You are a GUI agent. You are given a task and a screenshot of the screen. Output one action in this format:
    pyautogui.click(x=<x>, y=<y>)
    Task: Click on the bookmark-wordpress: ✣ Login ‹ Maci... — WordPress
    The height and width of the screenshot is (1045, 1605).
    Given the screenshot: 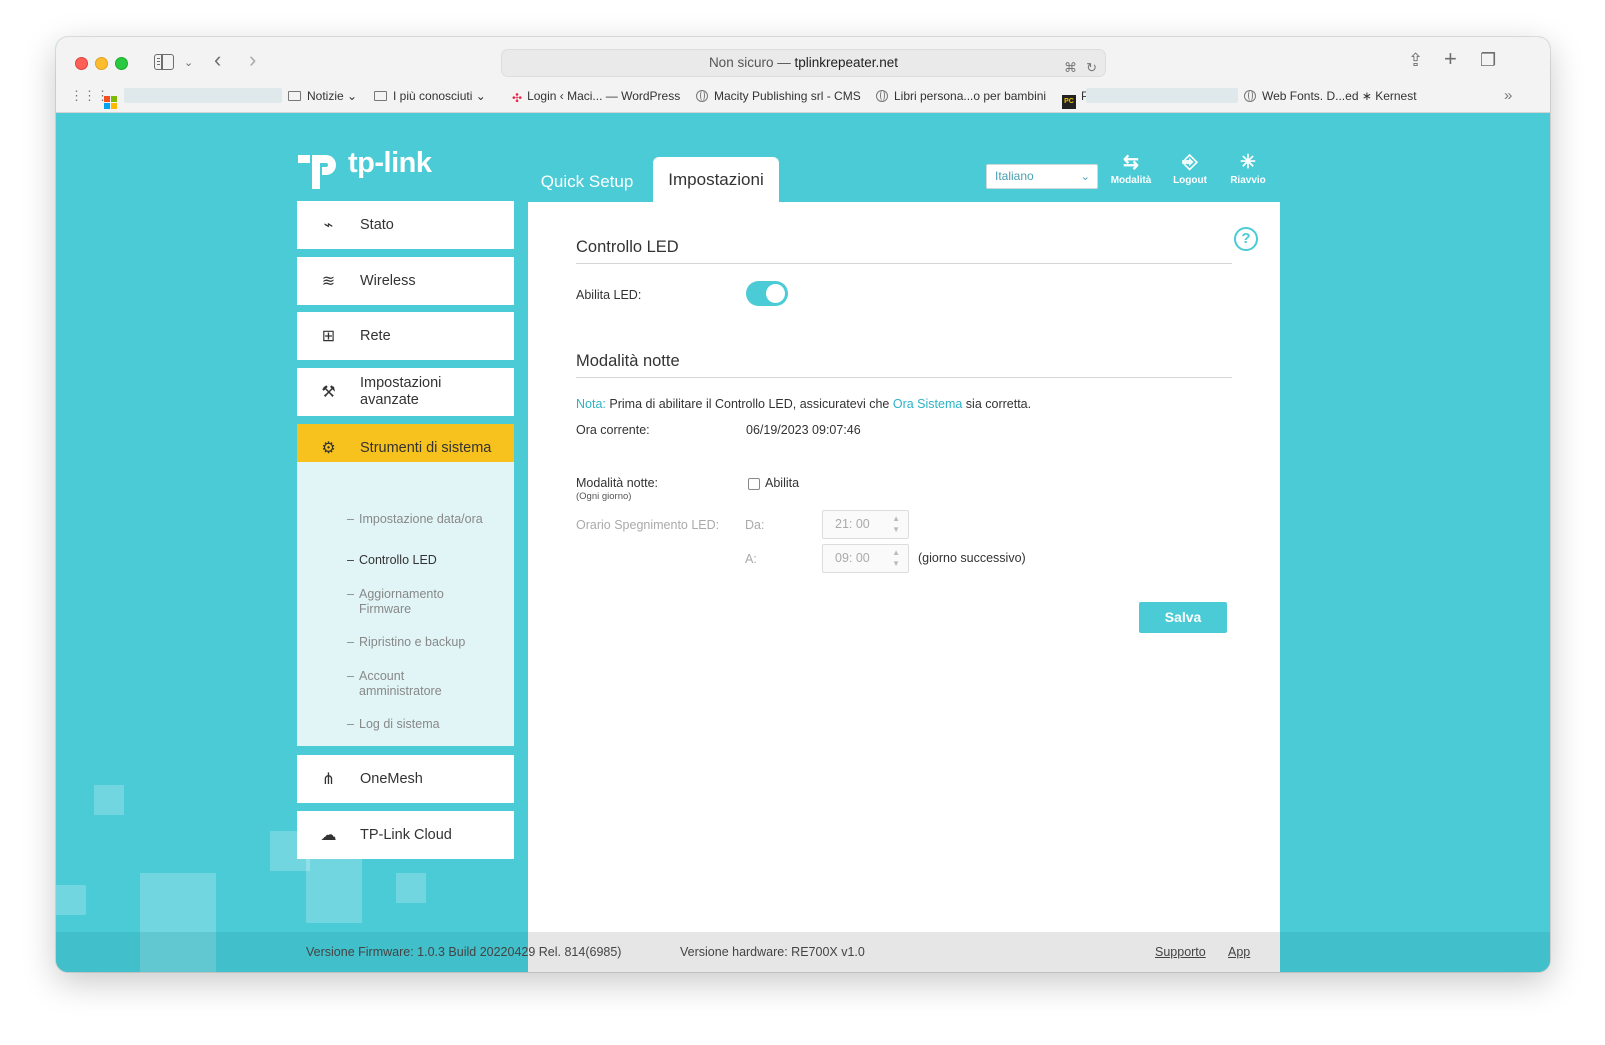 What is the action you would take?
    pyautogui.click(x=596, y=97)
    